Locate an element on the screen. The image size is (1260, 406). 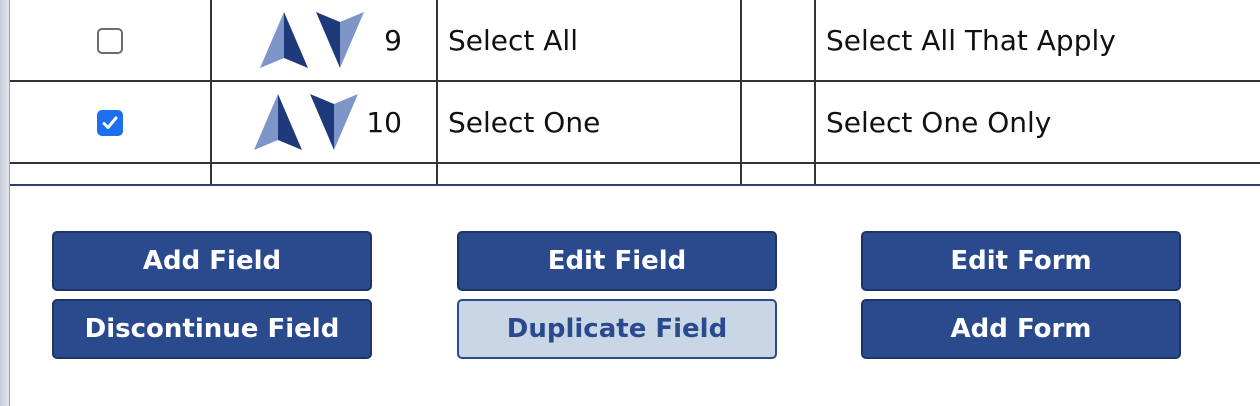
add-field-button: Add Field is located at coordinates (212, 261).